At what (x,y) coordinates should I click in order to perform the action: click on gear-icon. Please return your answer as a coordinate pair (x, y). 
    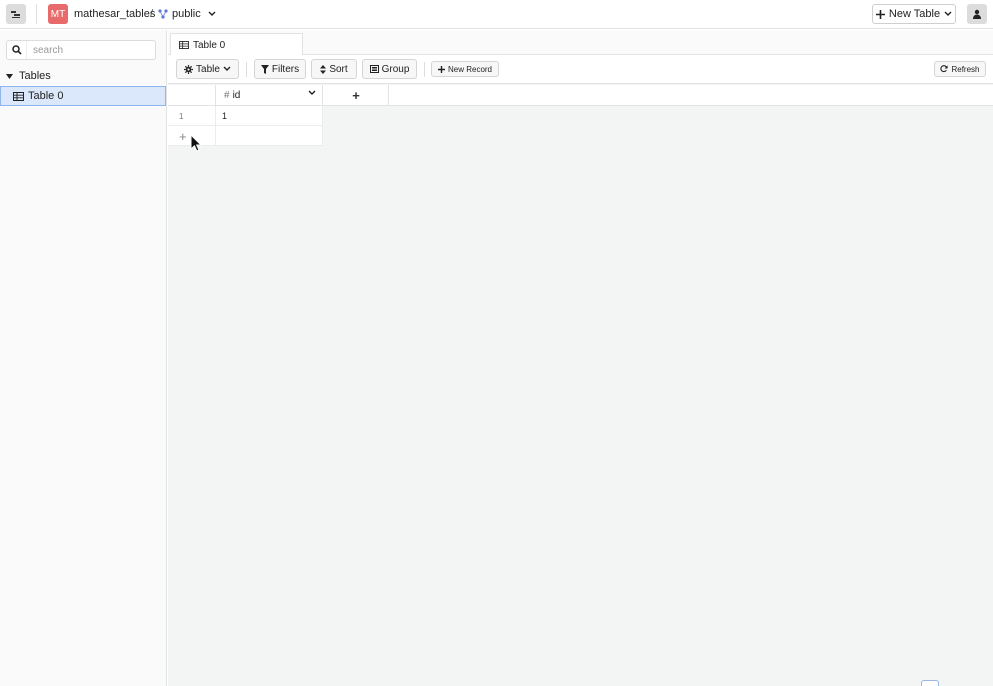
    Looking at the image, I should click on (189, 69).